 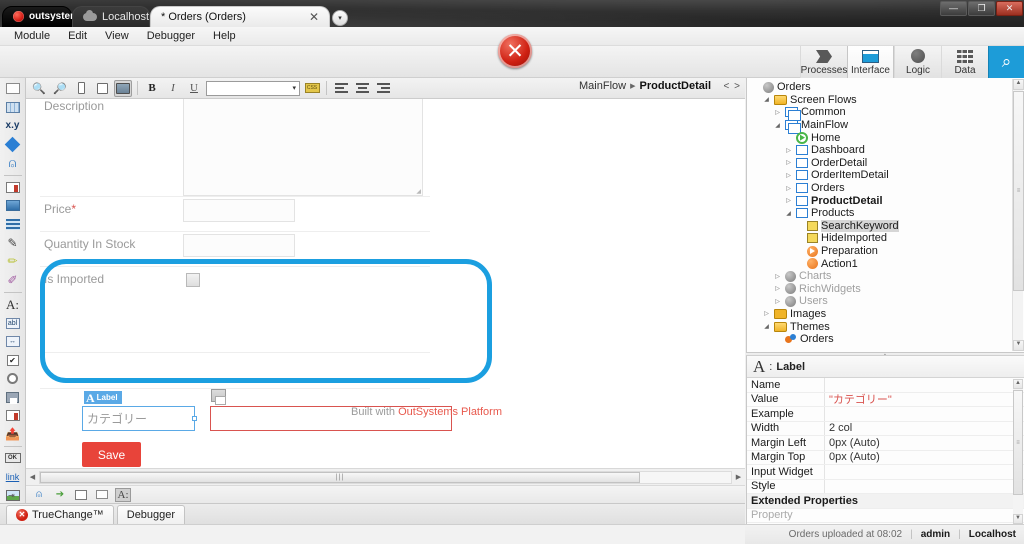 I want to click on combo-box-icon, so click(x=13, y=415).